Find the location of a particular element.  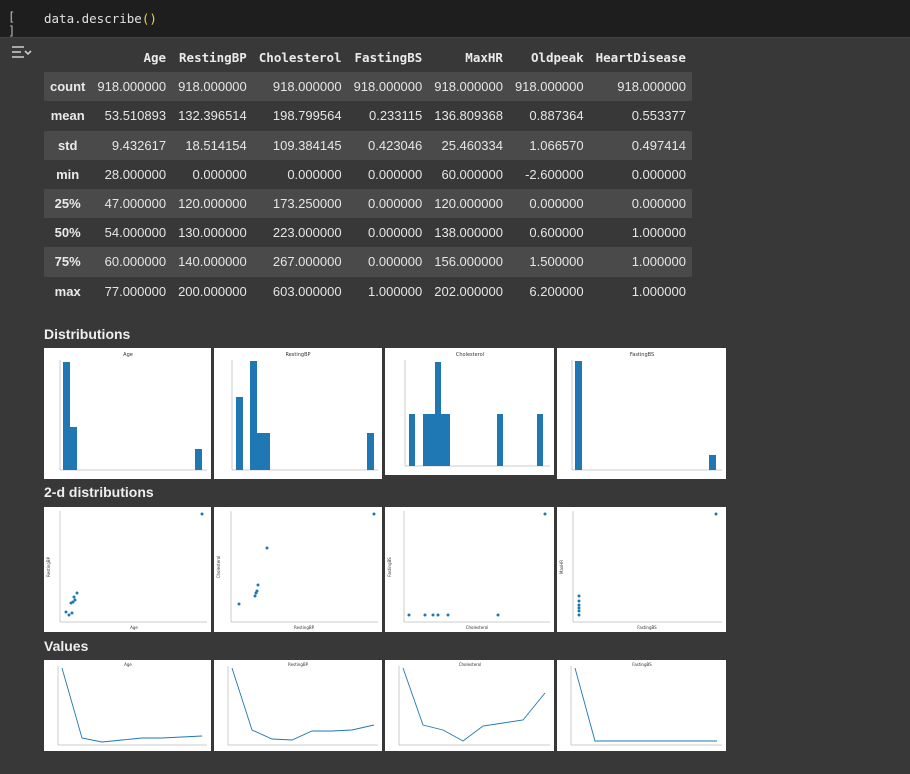

column-header: Cholesterol is located at coordinates (300, 58).